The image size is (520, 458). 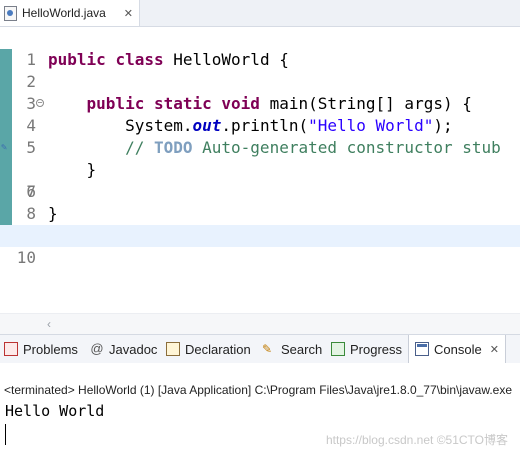 I want to click on tab-label: Progress, so click(x=376, y=349).